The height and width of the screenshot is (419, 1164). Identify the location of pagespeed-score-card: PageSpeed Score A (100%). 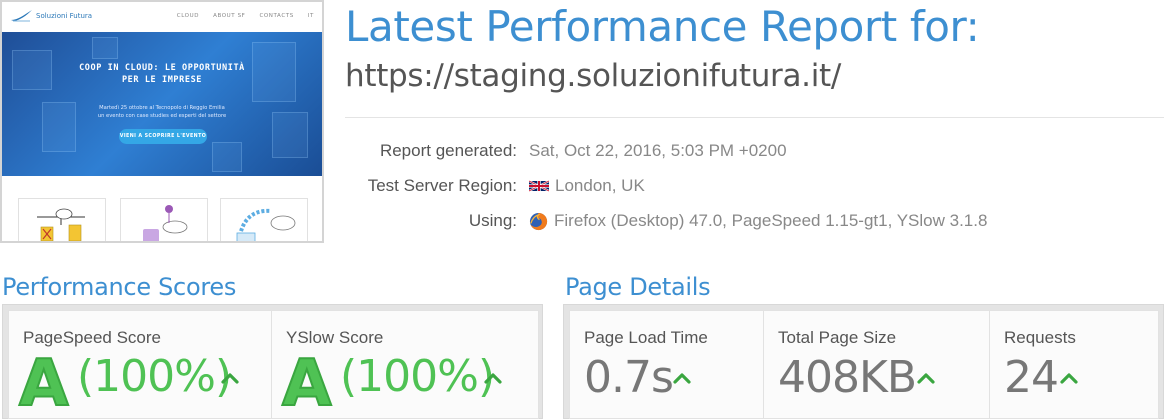
(140, 364).